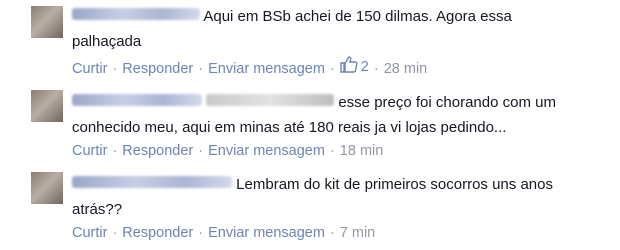  What do you see at coordinates (364, 67) in the screenshot?
I see `like-count-value: 2` at bounding box center [364, 67].